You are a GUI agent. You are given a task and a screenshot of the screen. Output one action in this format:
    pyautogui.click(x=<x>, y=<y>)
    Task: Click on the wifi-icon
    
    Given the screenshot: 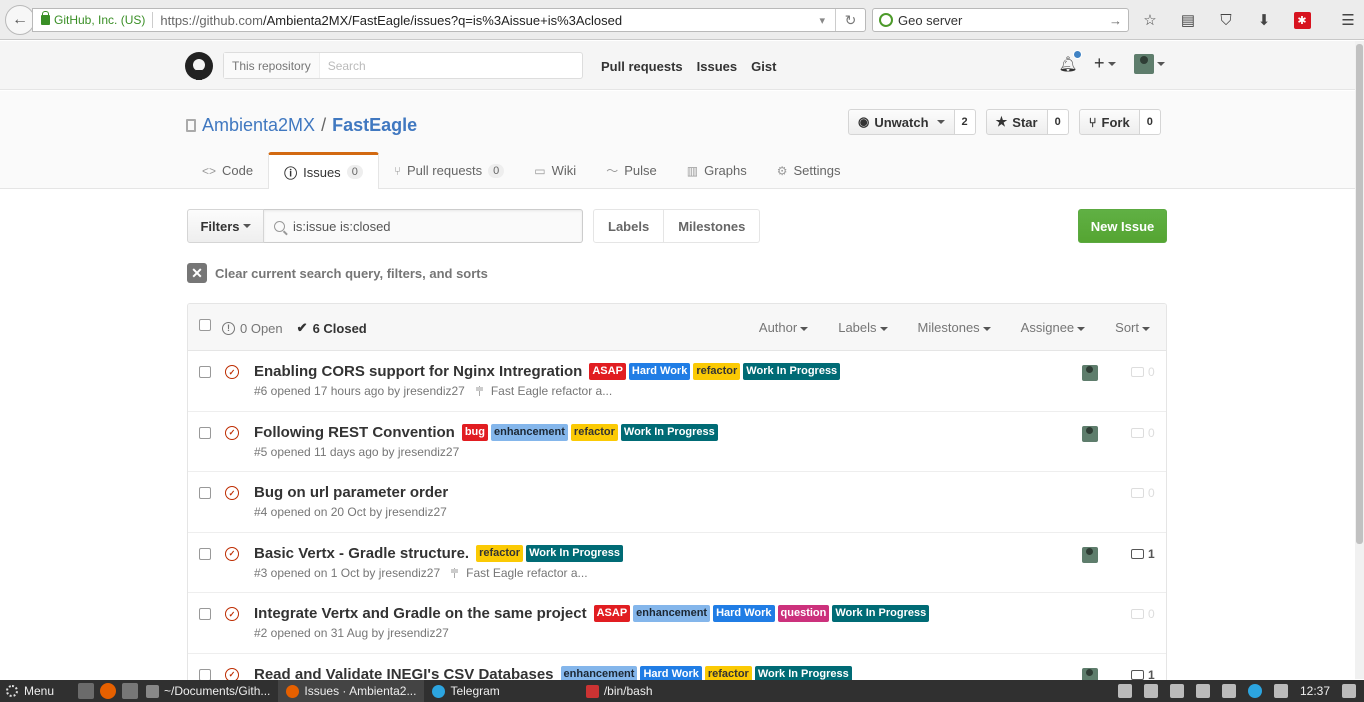 What is the action you would take?
    pyautogui.click(x=1176, y=691)
    